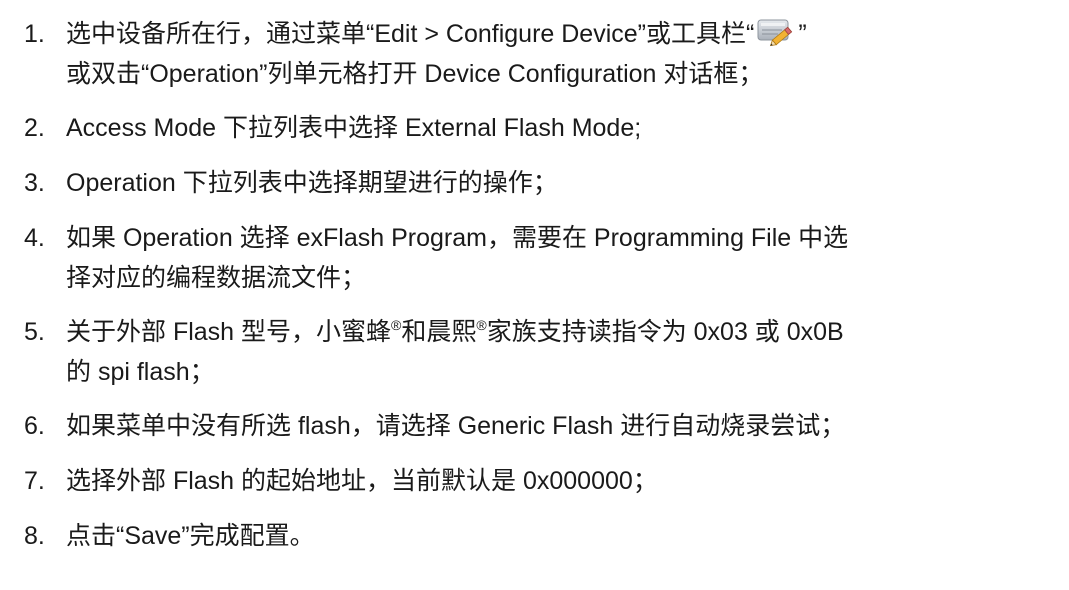  I want to click on item-text: 选择外部 Flash 的起始地址，当前默认是 0x000000；, so click(565, 481).